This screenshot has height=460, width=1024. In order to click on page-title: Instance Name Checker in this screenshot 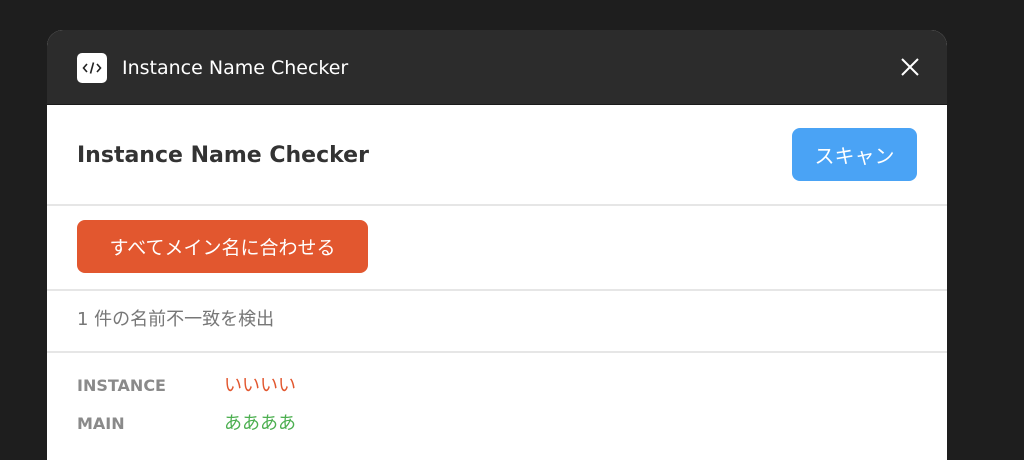, I will do `click(223, 155)`.